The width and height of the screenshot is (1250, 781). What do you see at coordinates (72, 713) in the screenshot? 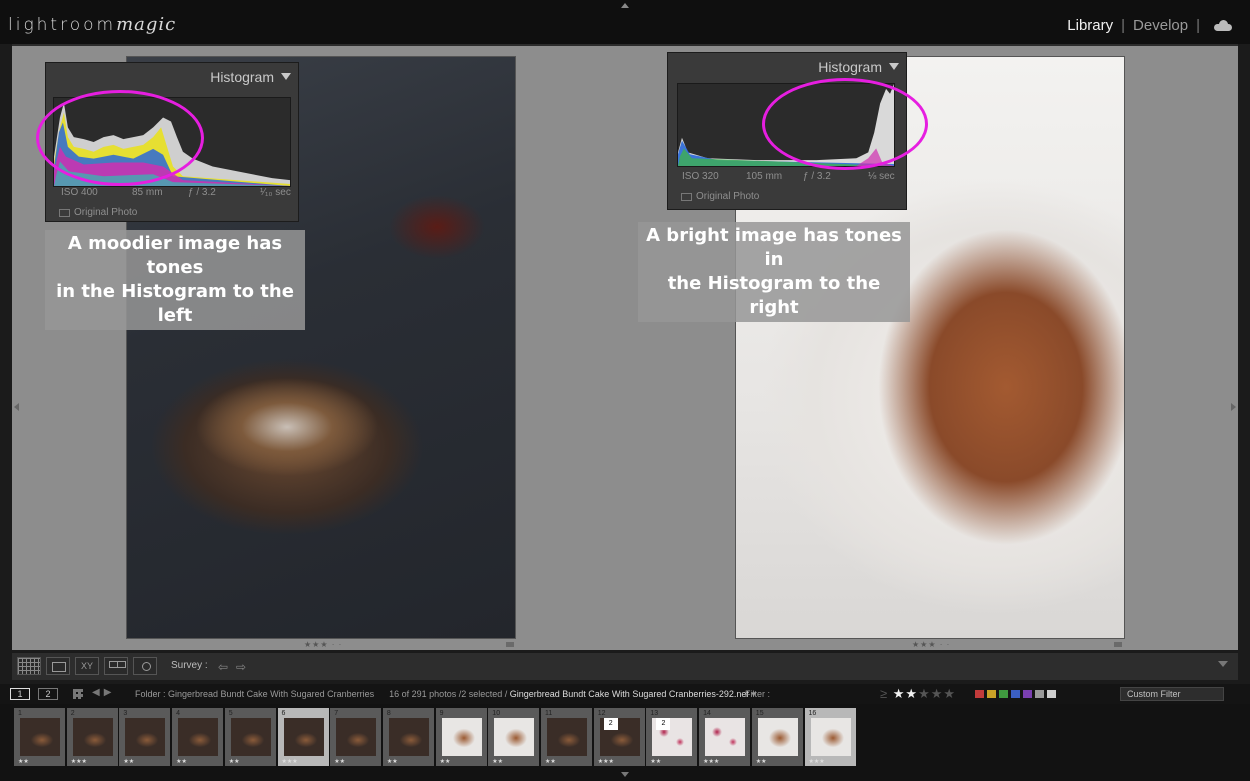
I see `cell-number: 2` at bounding box center [72, 713].